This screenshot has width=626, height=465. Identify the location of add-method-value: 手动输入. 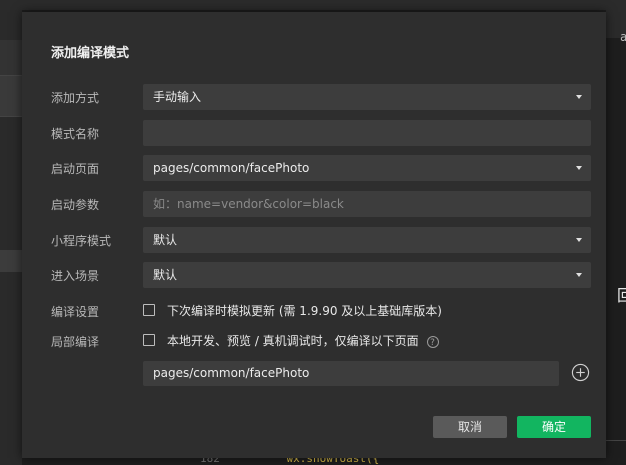
(177, 97).